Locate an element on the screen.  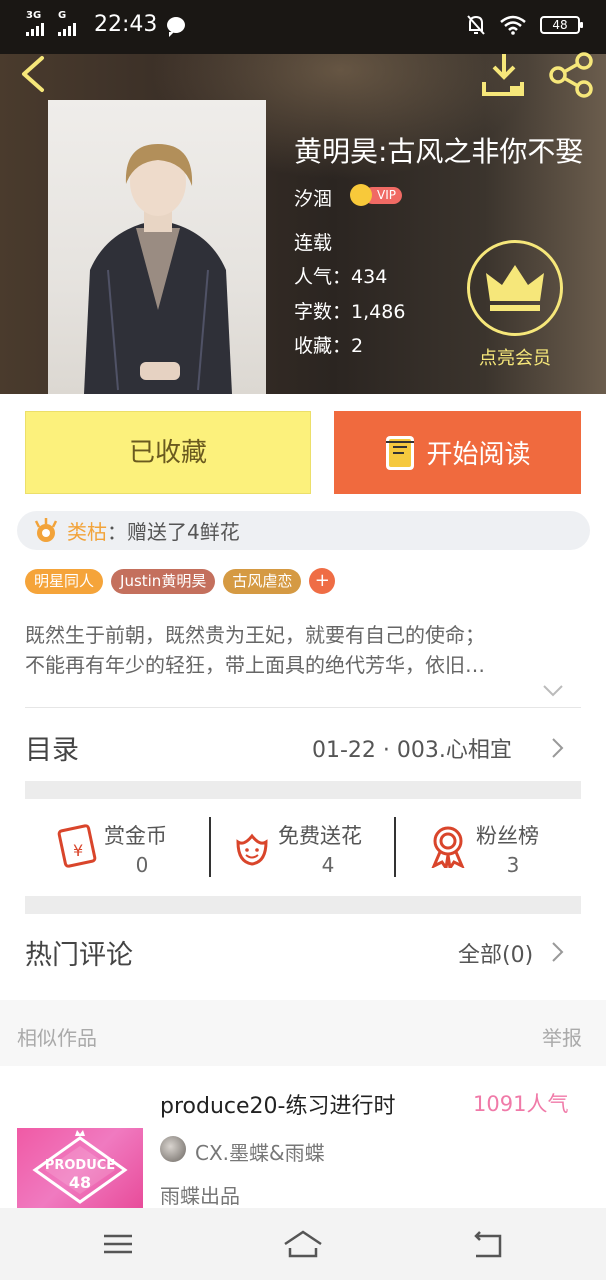
hot-comments-title: 热门评论 is located at coordinates (79, 955).